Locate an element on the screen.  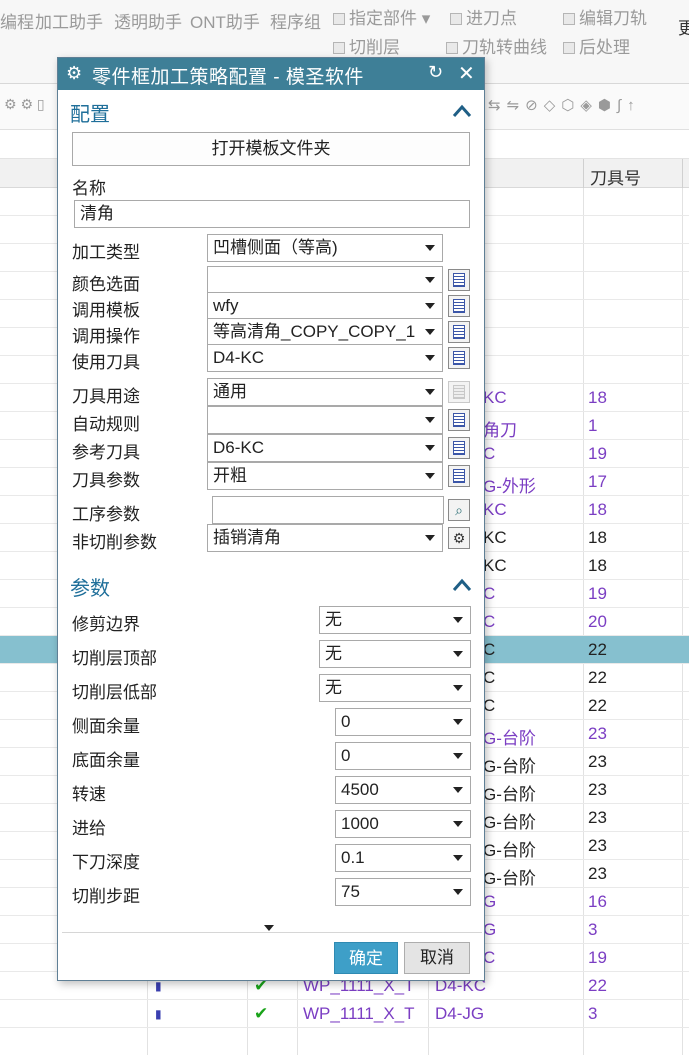
config-dropdown: 插销清角 is located at coordinates (325, 538).